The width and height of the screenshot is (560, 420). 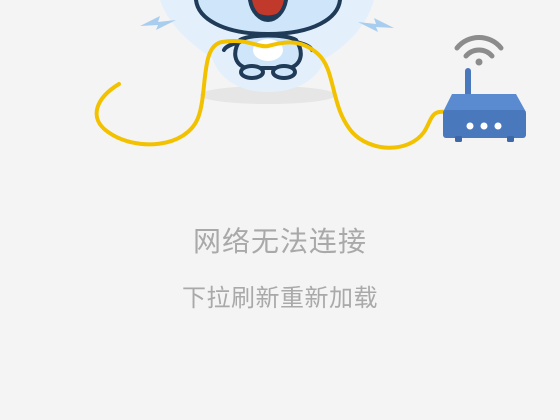 I want to click on wifi-signal-icon, so click(x=479, y=47).